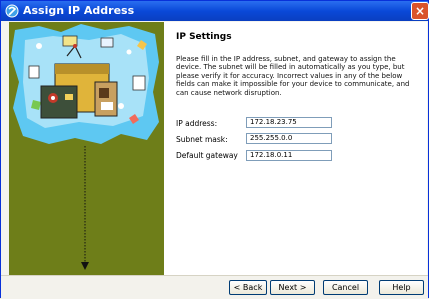 This screenshot has width=429, height=299. I want to click on window-title: Assign IP Address, so click(79, 10).